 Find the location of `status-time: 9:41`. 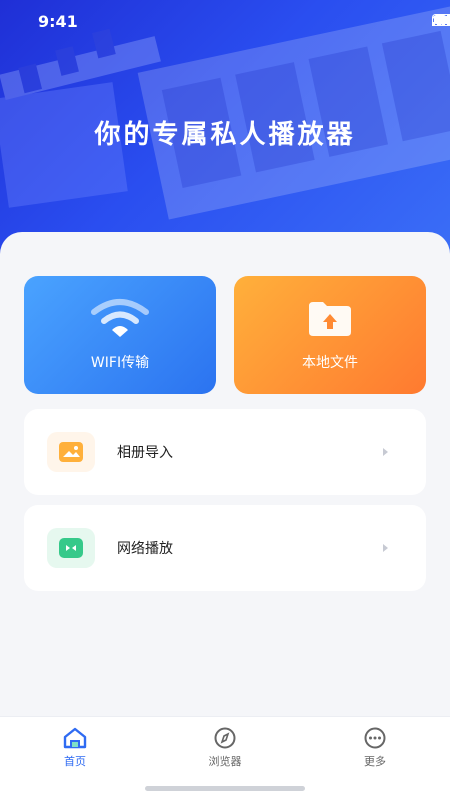

status-time: 9:41 is located at coordinates (58, 21).